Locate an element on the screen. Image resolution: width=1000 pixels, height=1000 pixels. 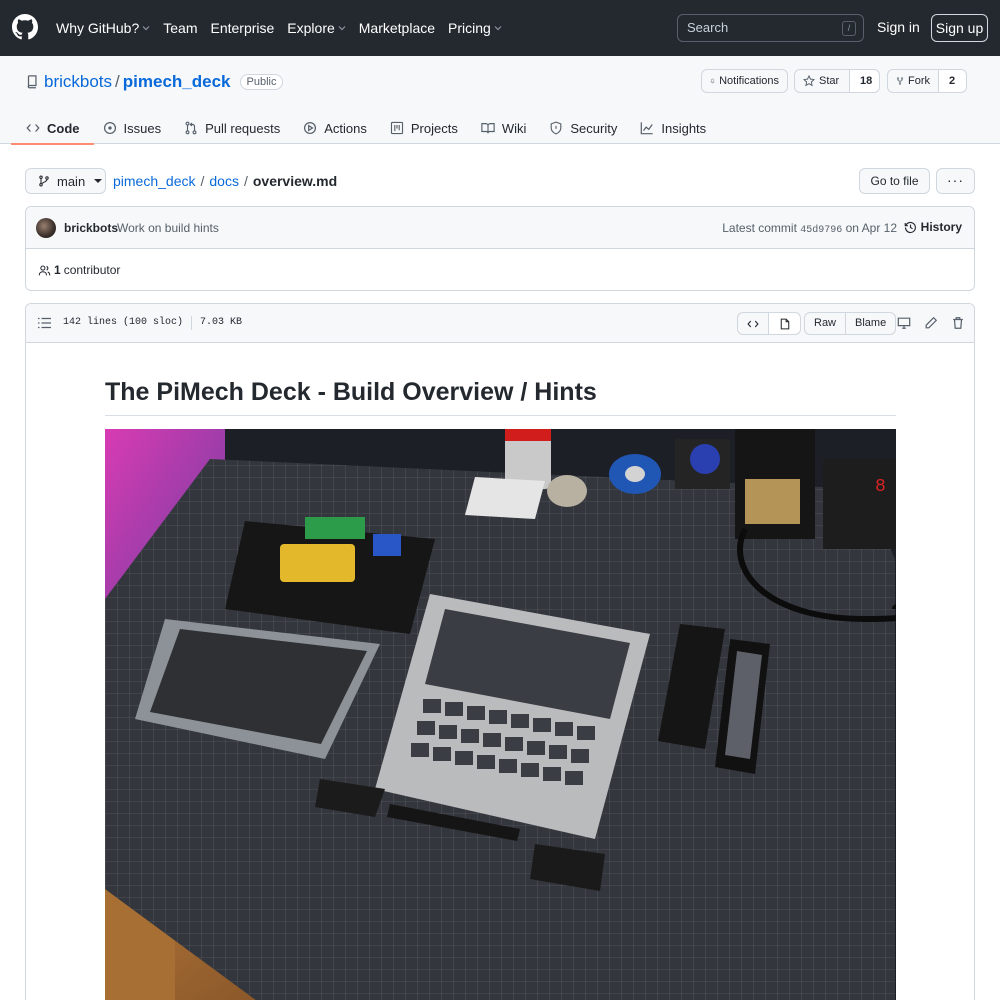
view-toggle is located at coordinates (769, 323).